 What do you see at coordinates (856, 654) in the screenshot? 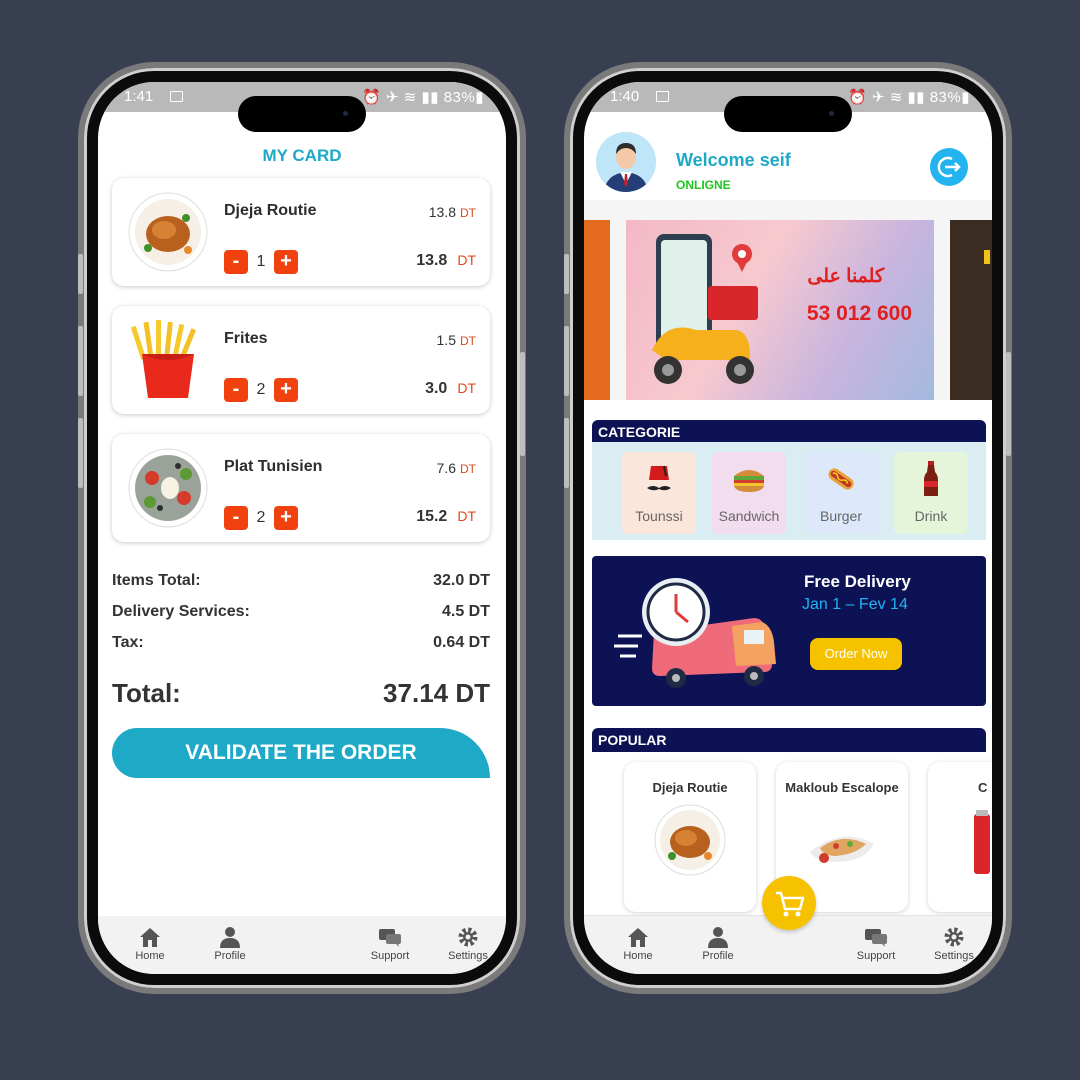
I see `order-now-button: Order Now` at bounding box center [856, 654].